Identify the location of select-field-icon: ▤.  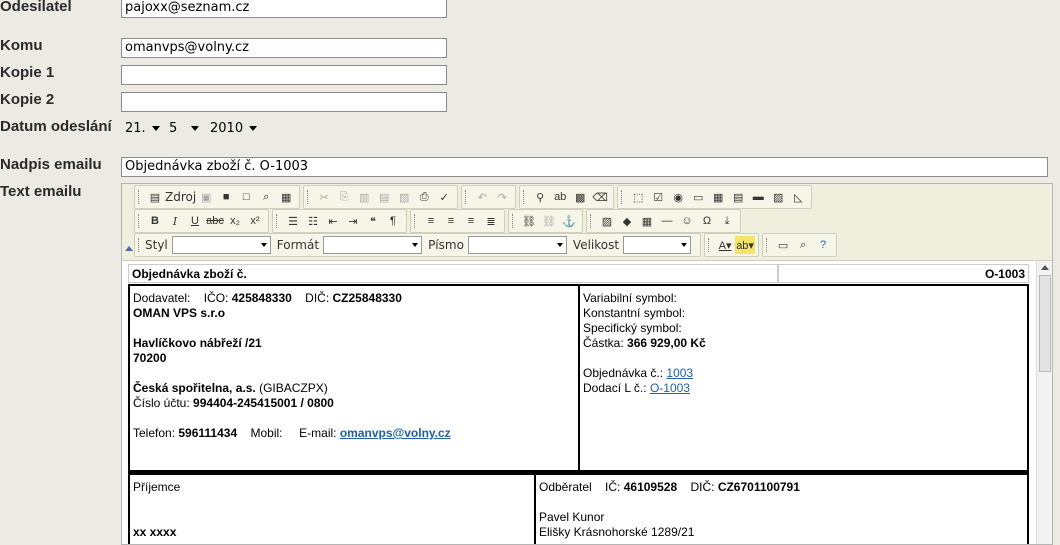
(738, 197).